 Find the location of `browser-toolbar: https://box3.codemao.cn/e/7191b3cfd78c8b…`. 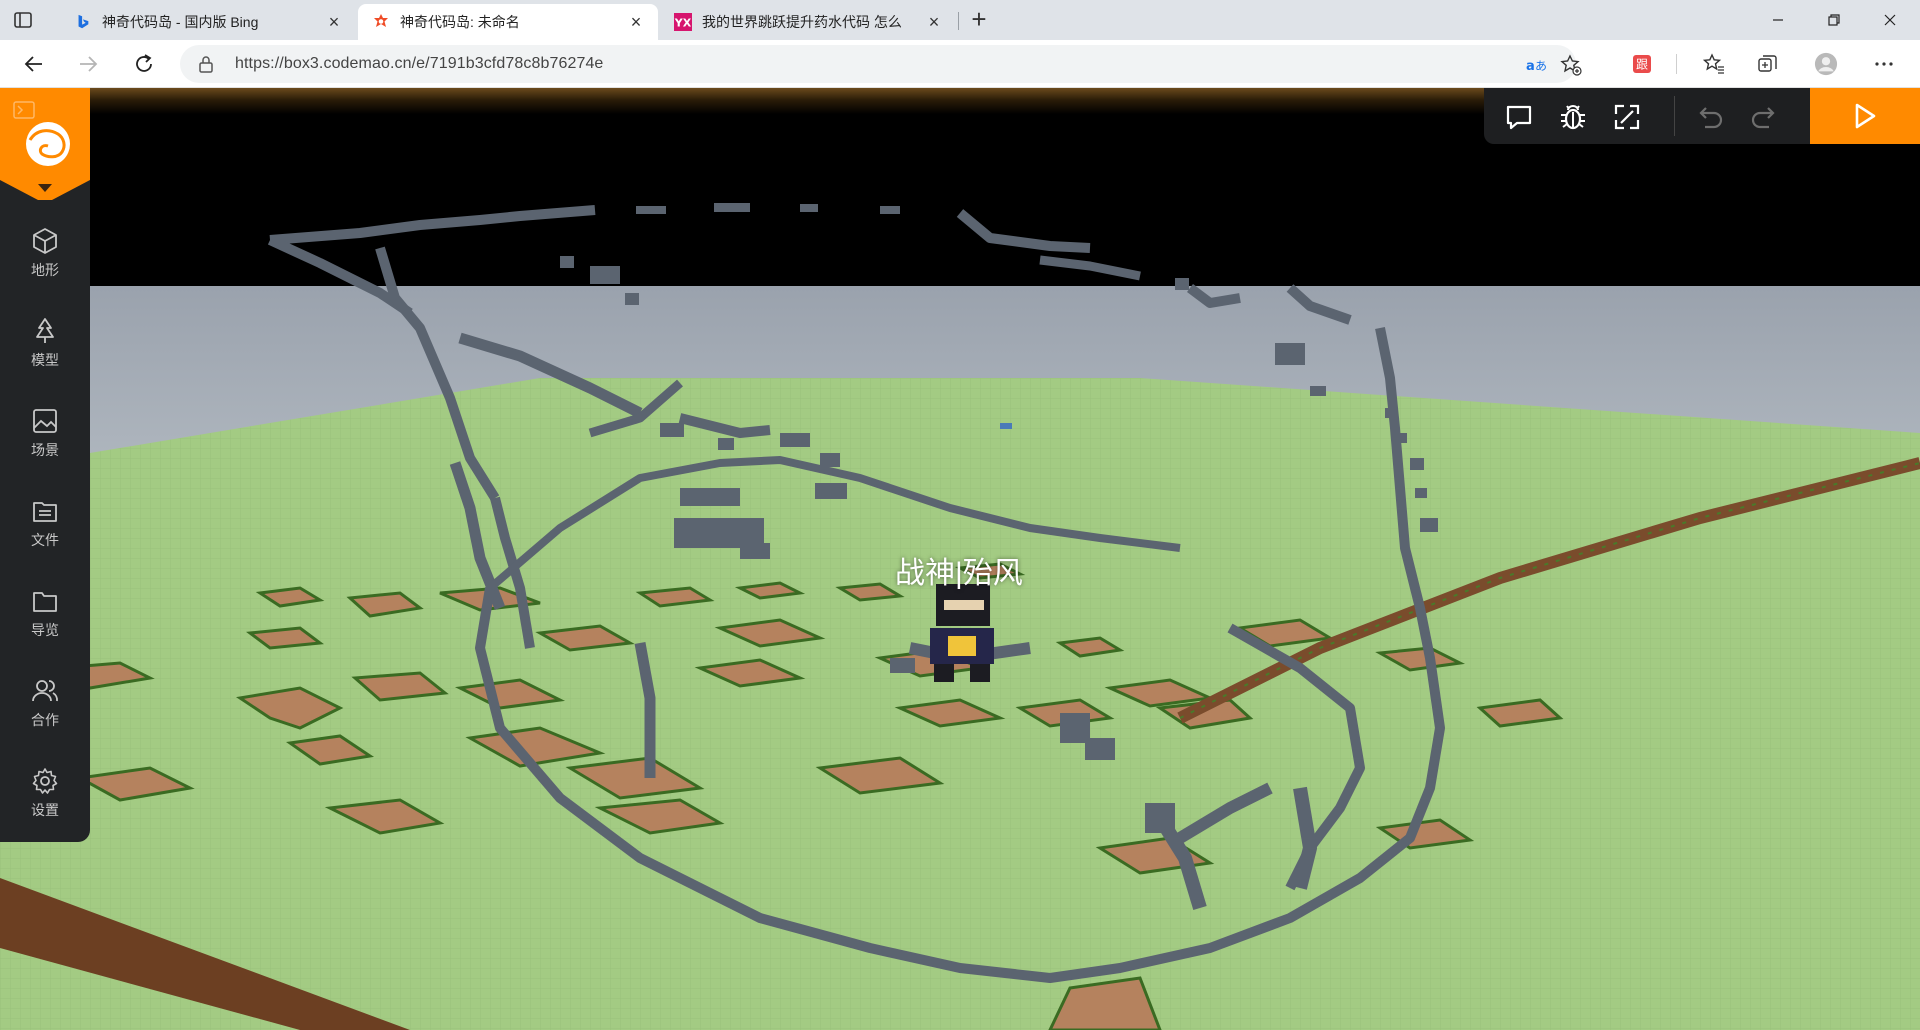

browser-toolbar: https://box3.codemao.cn/e/7191b3cfd78c8b… is located at coordinates (960, 64).